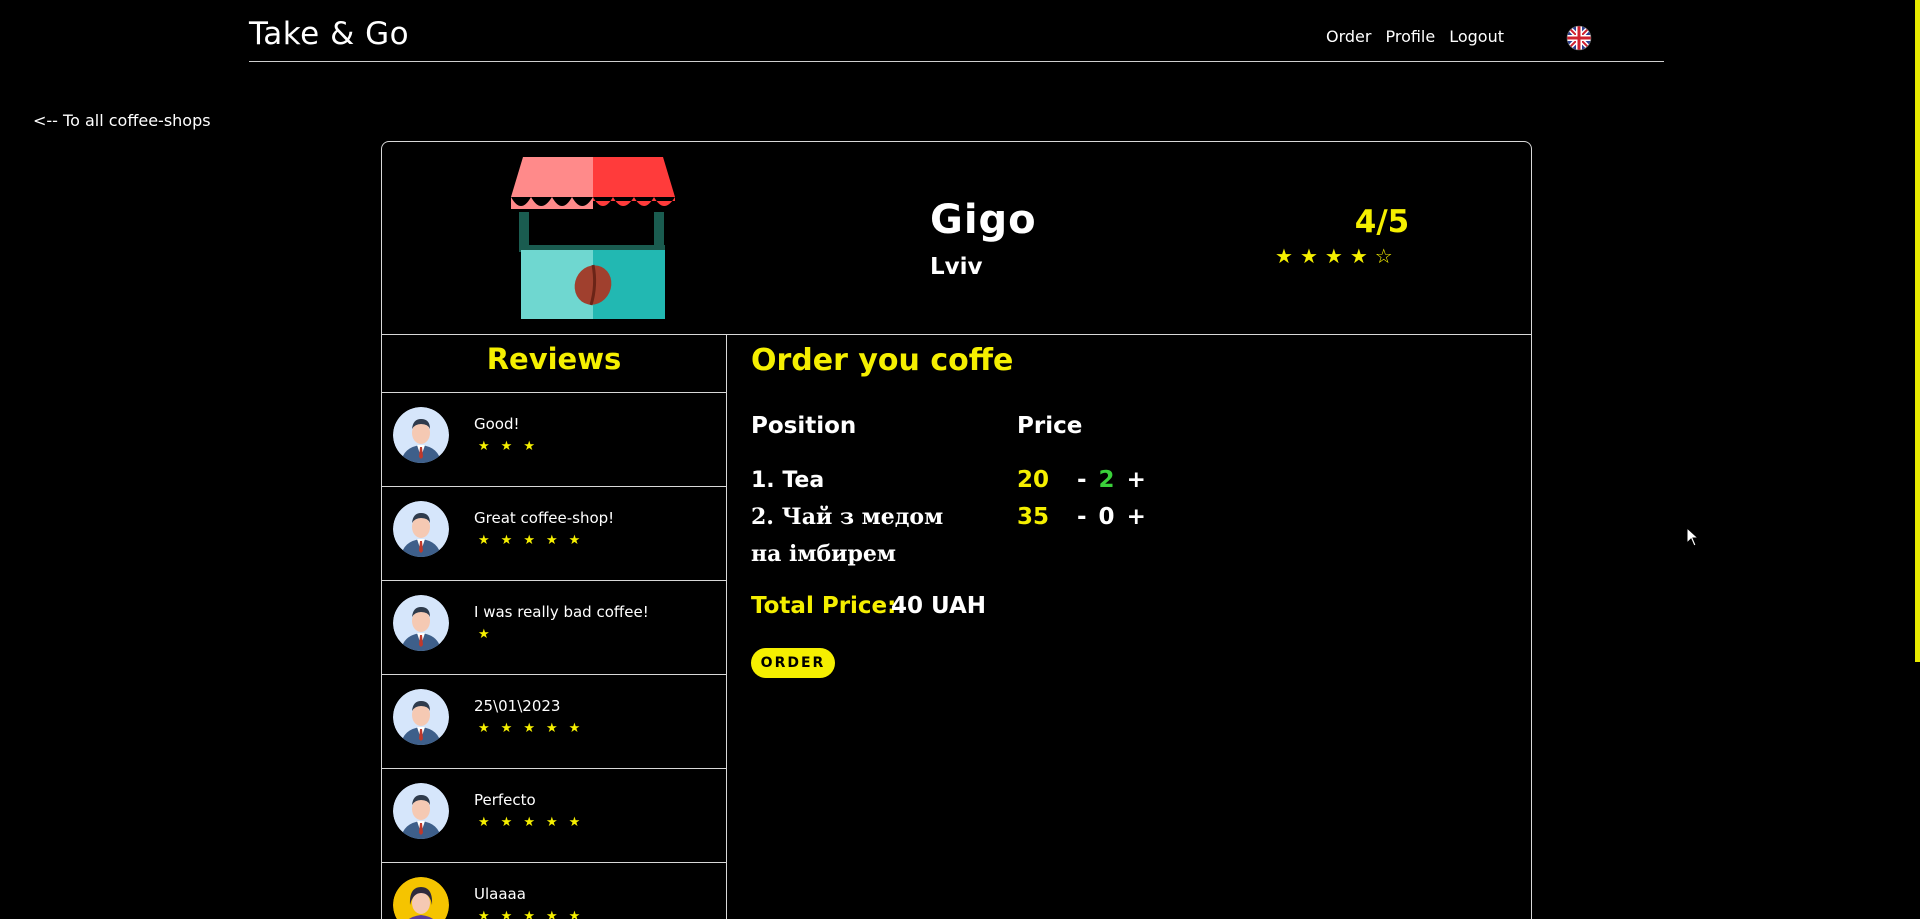  I want to click on review-stars: ★, so click(484, 634).